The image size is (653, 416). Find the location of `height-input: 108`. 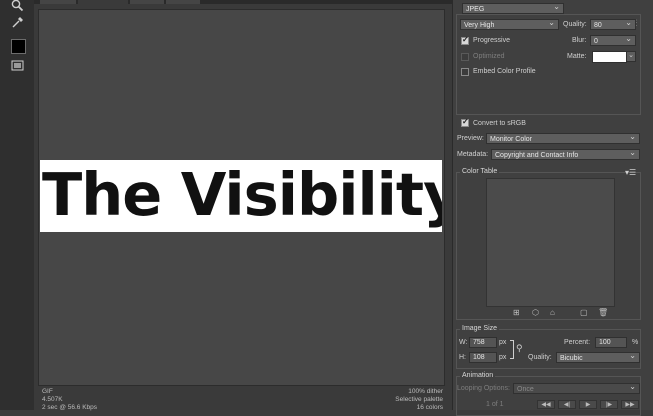

height-input: 108 is located at coordinates (483, 357).